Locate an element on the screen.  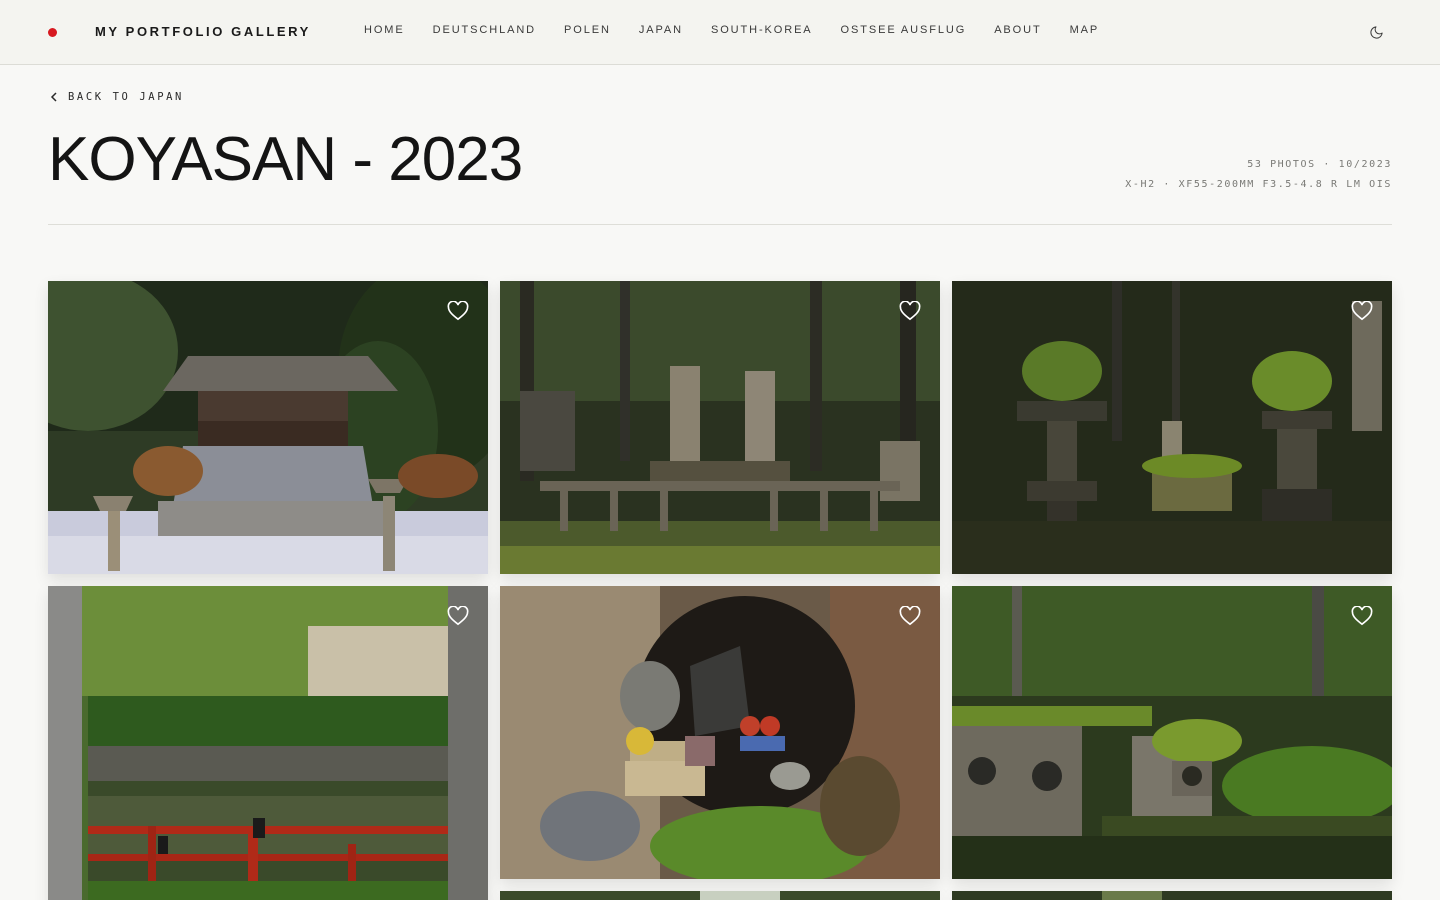
brand-dot-icon is located at coordinates (52, 32).